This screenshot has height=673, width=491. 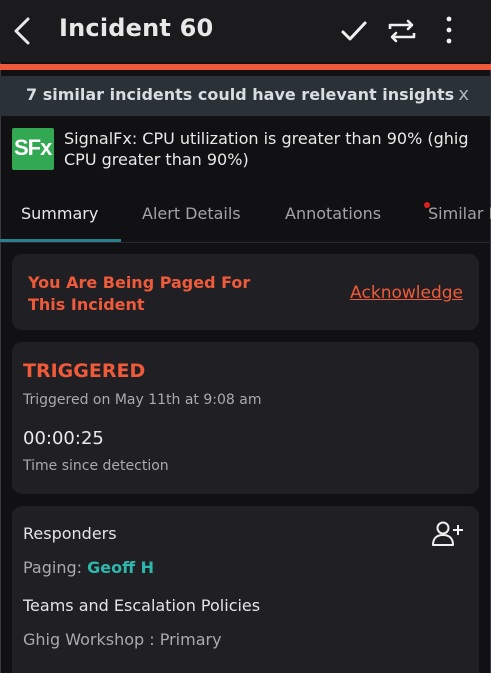 I want to click on app-header: Incident 60, so click(x=245, y=31).